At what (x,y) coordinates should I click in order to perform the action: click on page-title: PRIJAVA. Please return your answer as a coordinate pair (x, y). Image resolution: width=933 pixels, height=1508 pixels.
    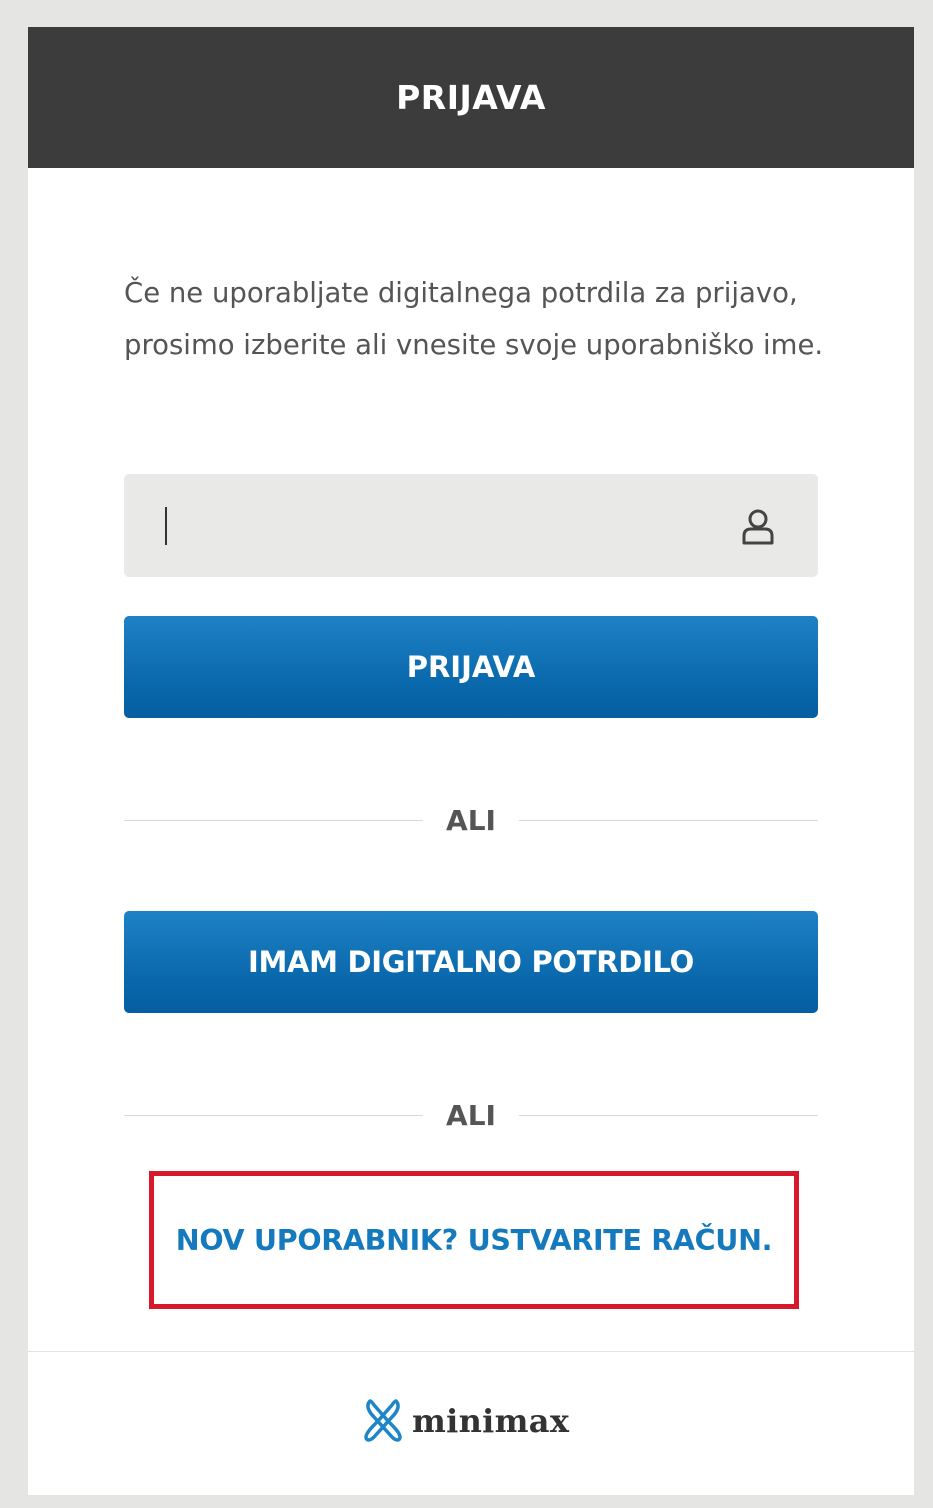
    Looking at the image, I should click on (471, 97).